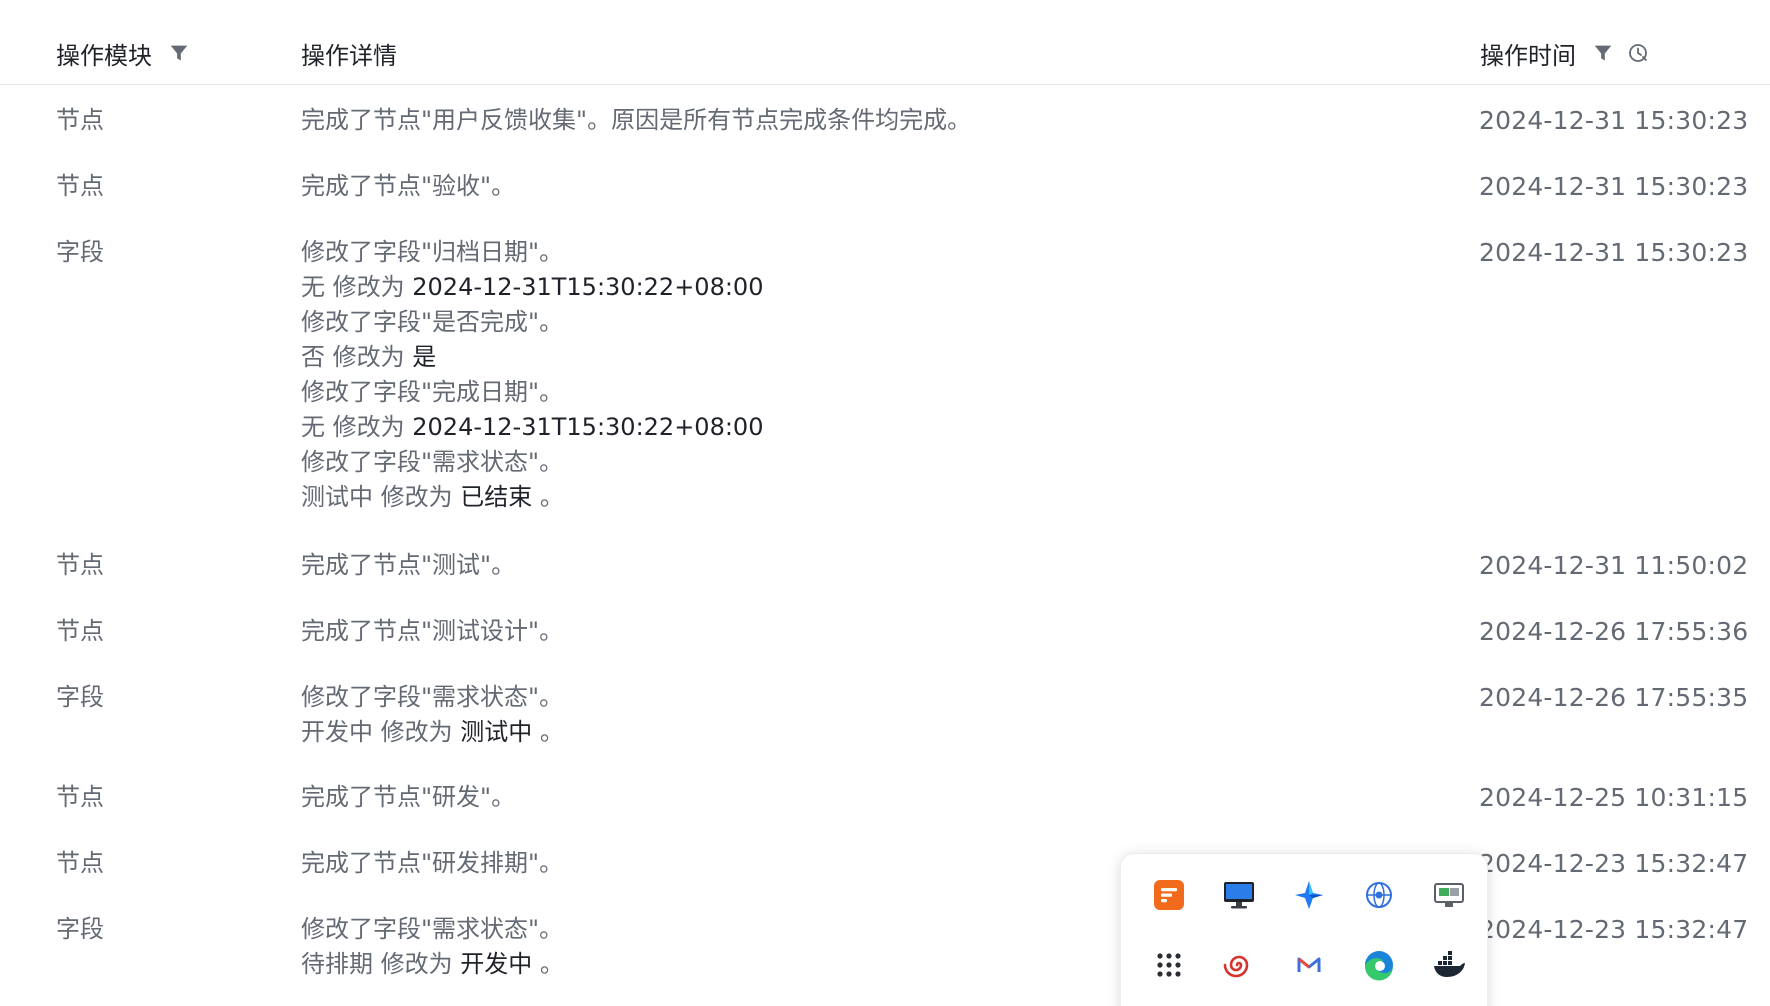 This screenshot has width=1770, height=1006. I want to click on remote-desktop-app-icon, so click(1449, 895).